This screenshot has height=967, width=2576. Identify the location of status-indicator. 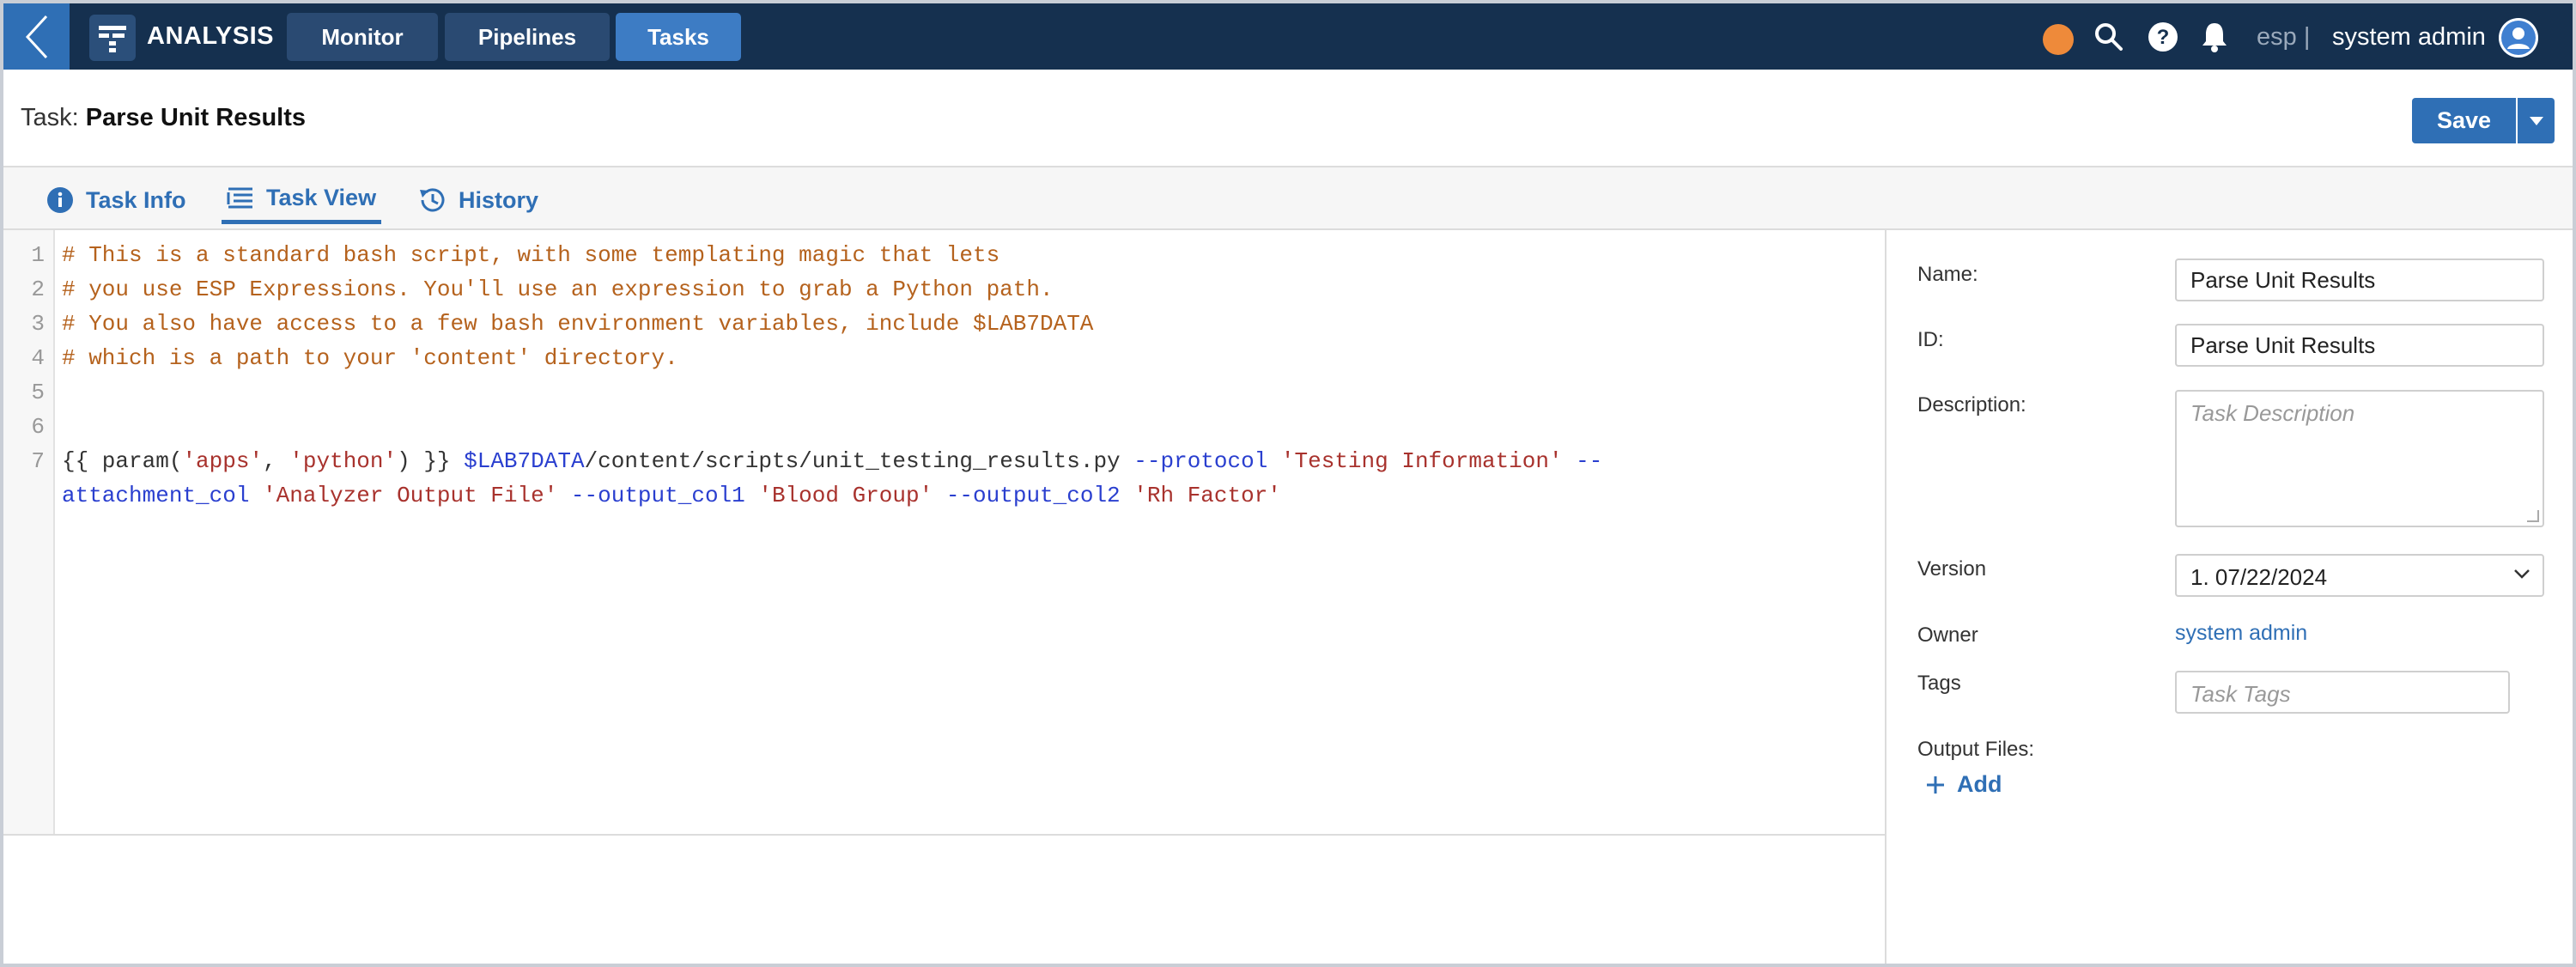
(2058, 39).